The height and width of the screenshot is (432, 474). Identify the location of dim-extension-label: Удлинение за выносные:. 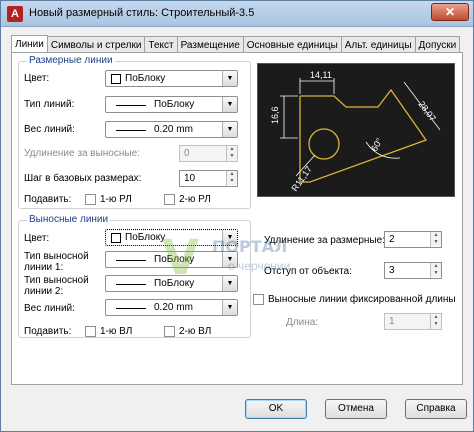
(82, 153).